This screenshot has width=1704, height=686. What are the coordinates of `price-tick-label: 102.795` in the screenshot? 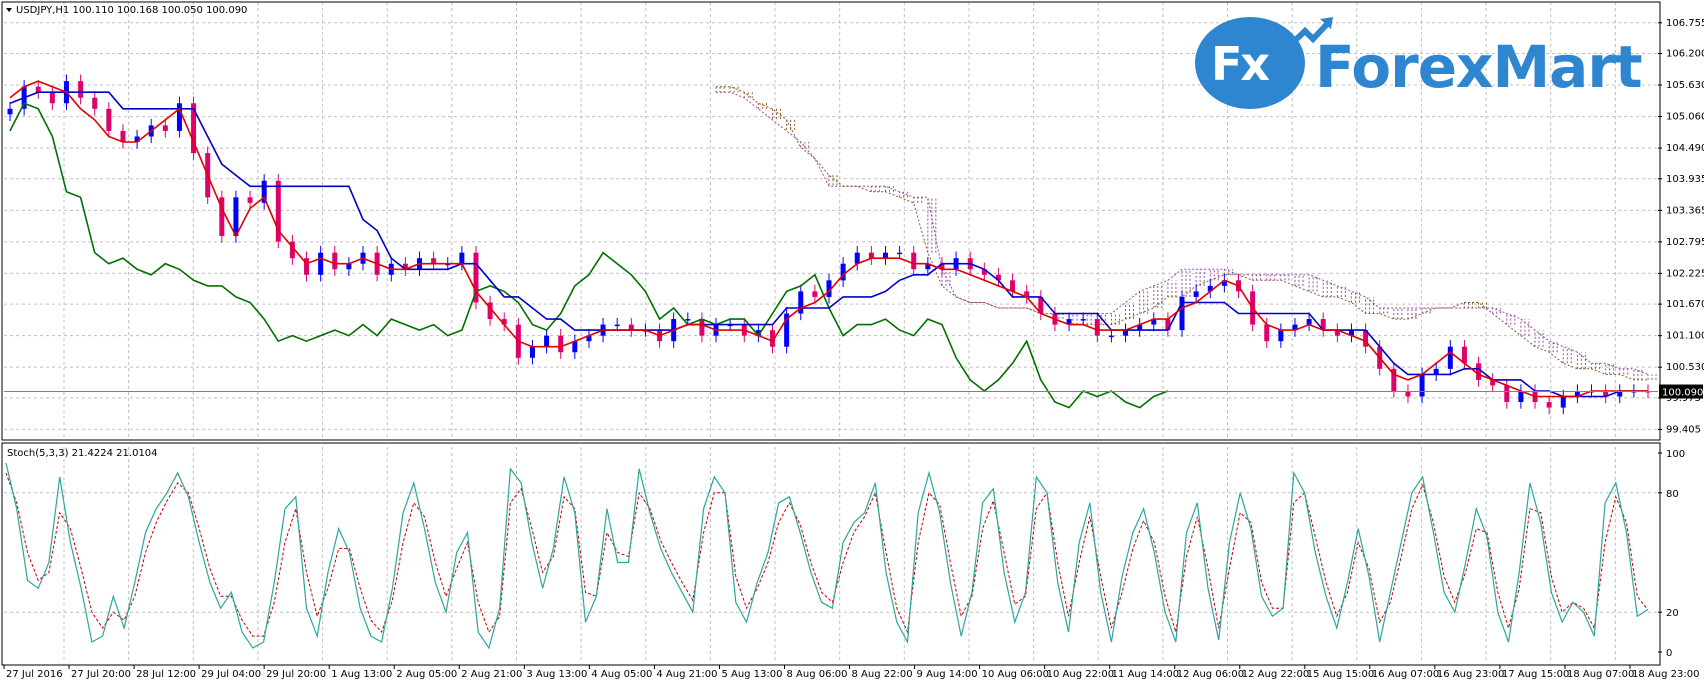 It's located at (1685, 242).